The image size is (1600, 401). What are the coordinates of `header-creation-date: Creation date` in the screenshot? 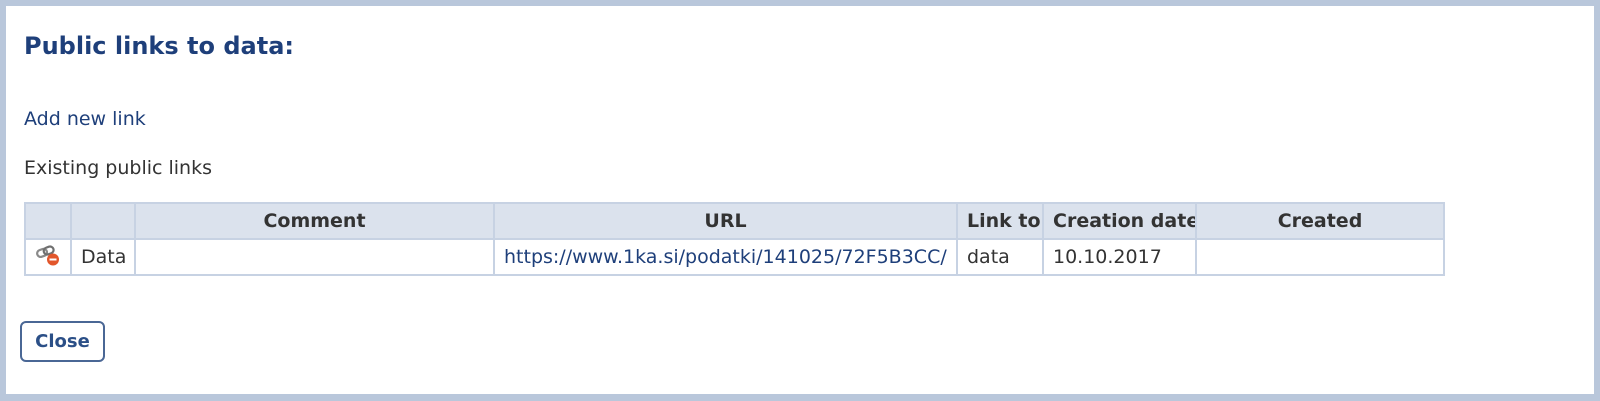 It's located at (1119, 221).